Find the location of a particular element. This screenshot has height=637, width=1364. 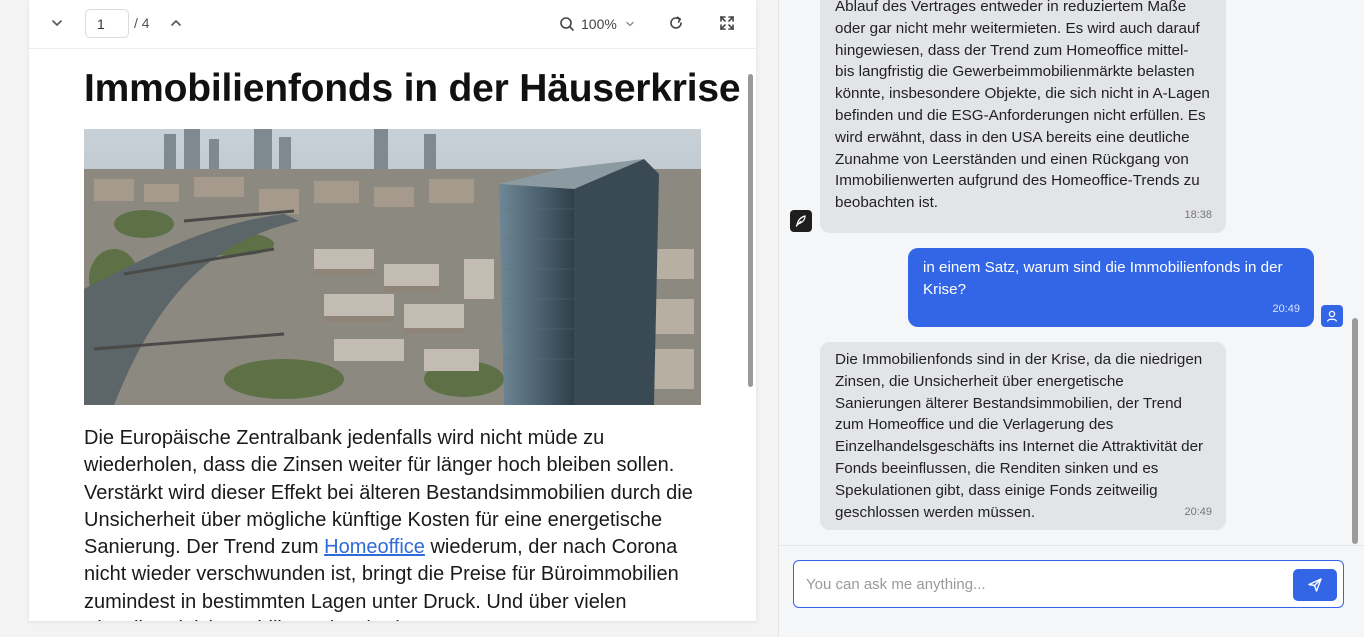

document-title: Immobilienfonds in der Häuserkrise is located at coordinates (412, 88).